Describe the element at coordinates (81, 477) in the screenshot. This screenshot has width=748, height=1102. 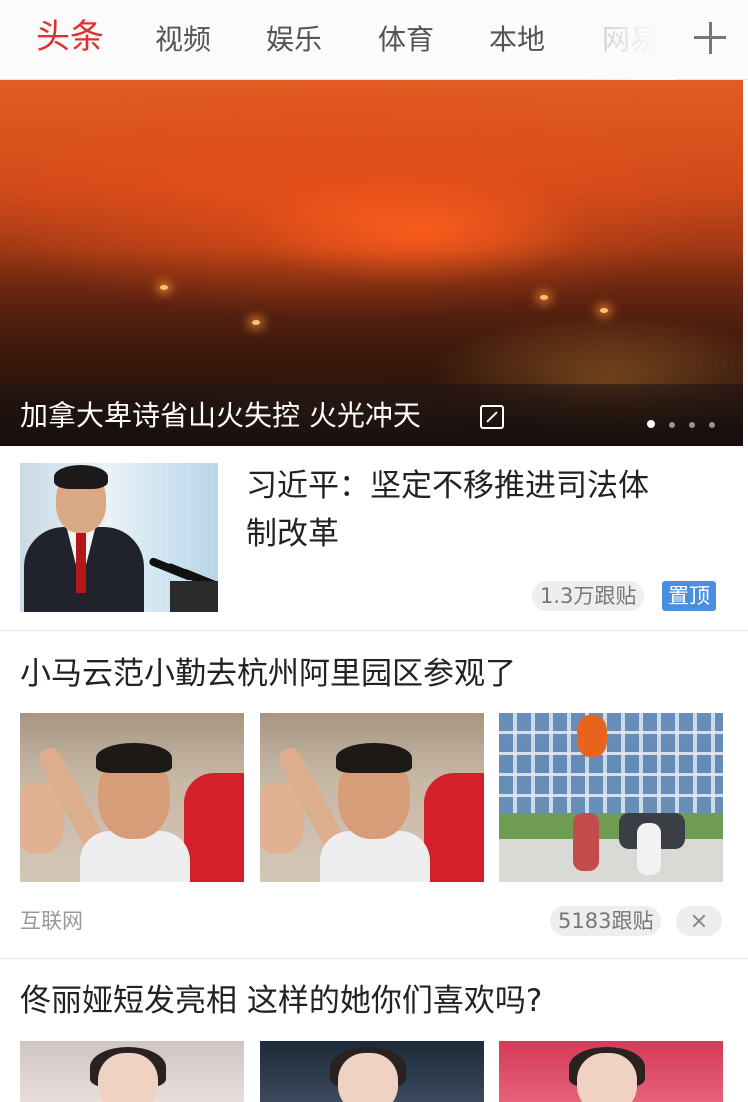
I see `thumb-figure-hair` at that location.